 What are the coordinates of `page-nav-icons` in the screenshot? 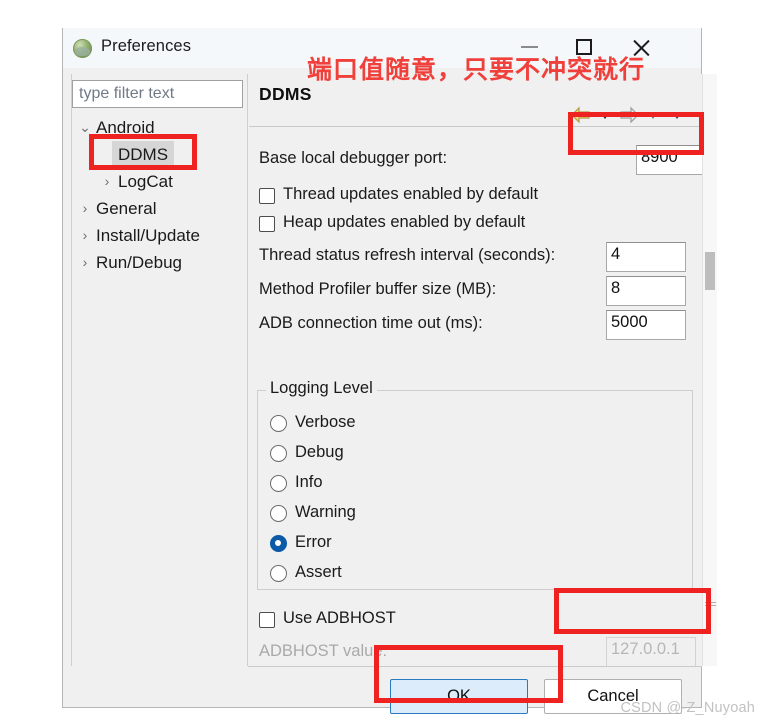 It's located at (631, 116).